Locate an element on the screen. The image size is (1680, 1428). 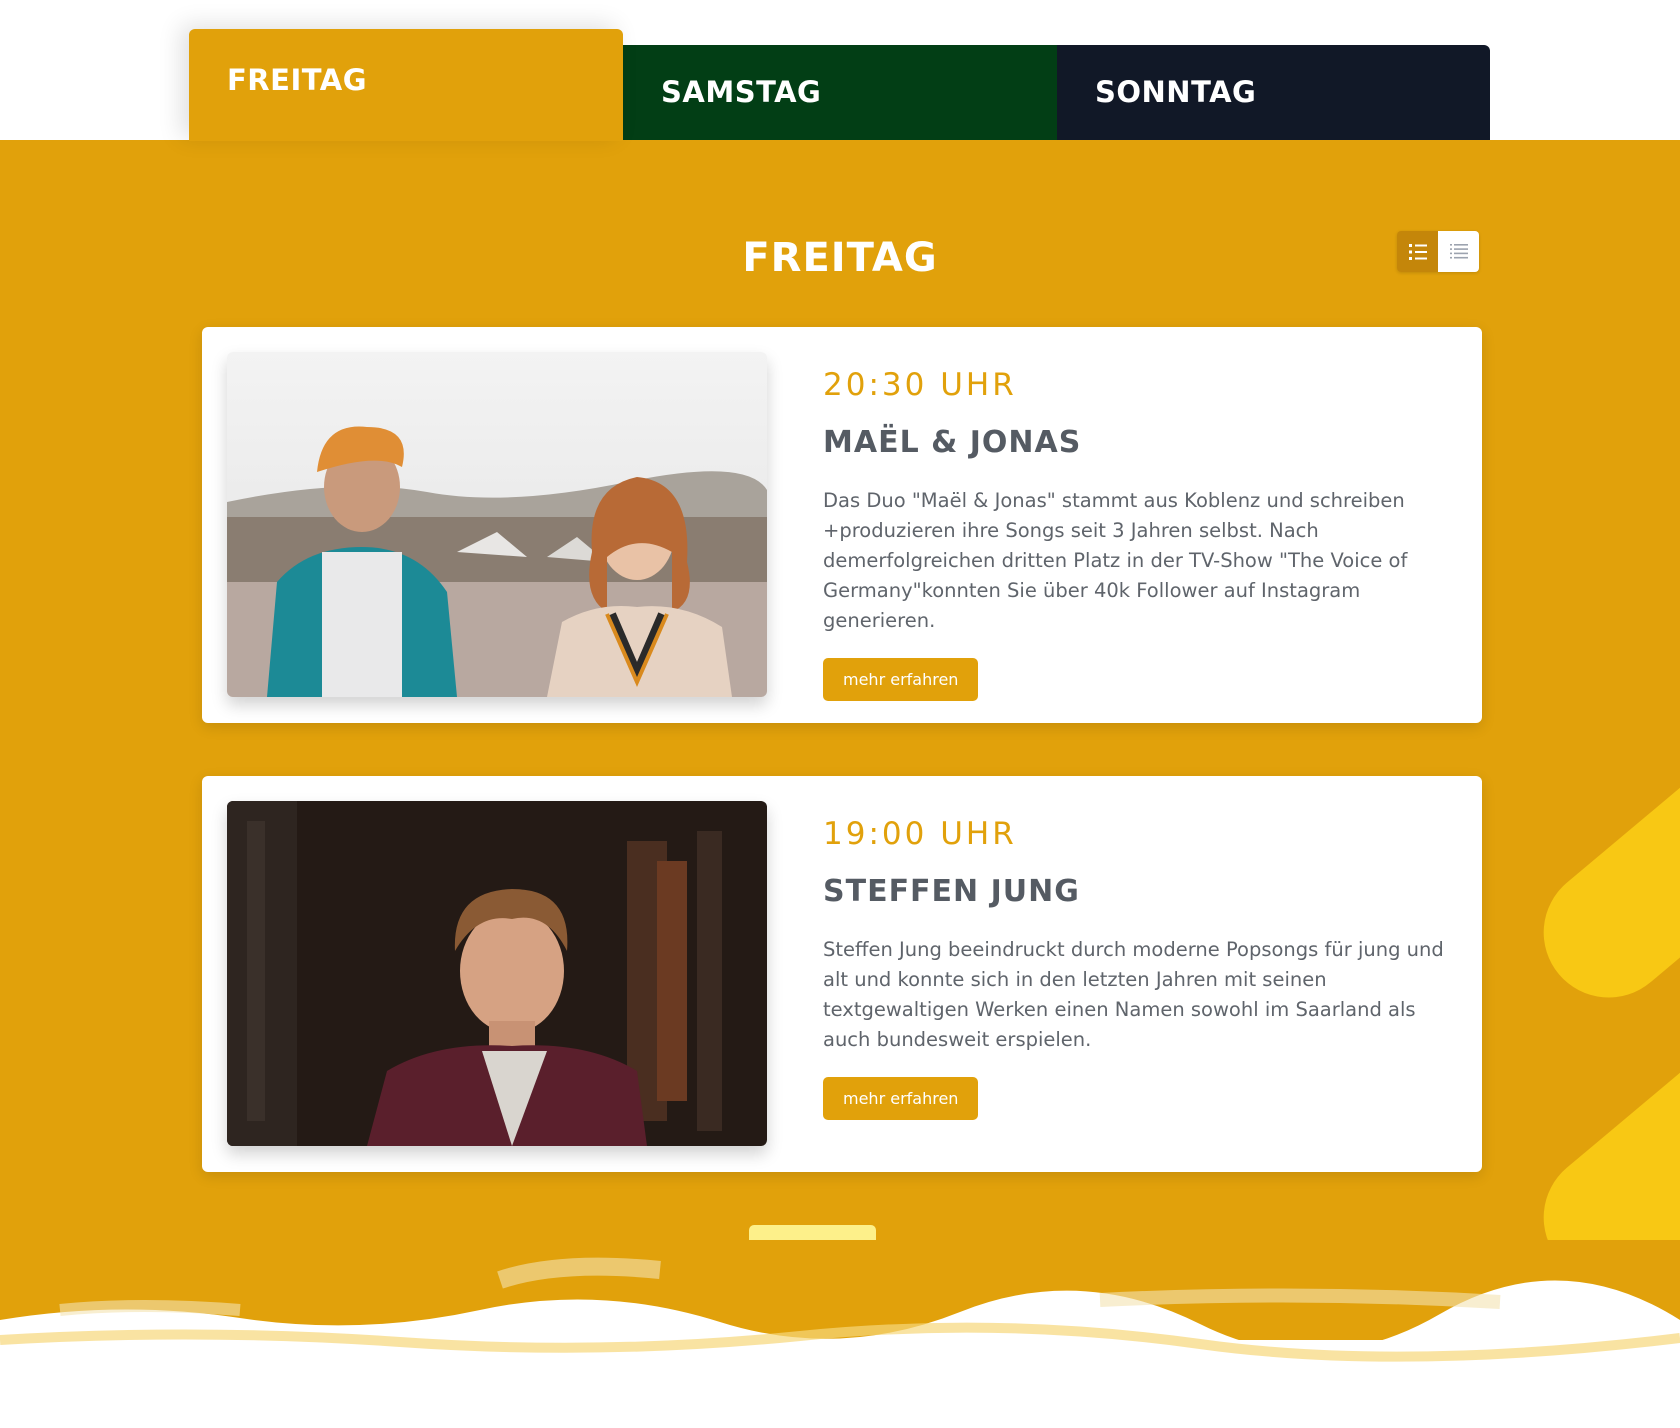
event-artist: Maël & Jonas is located at coordinates (952, 442).